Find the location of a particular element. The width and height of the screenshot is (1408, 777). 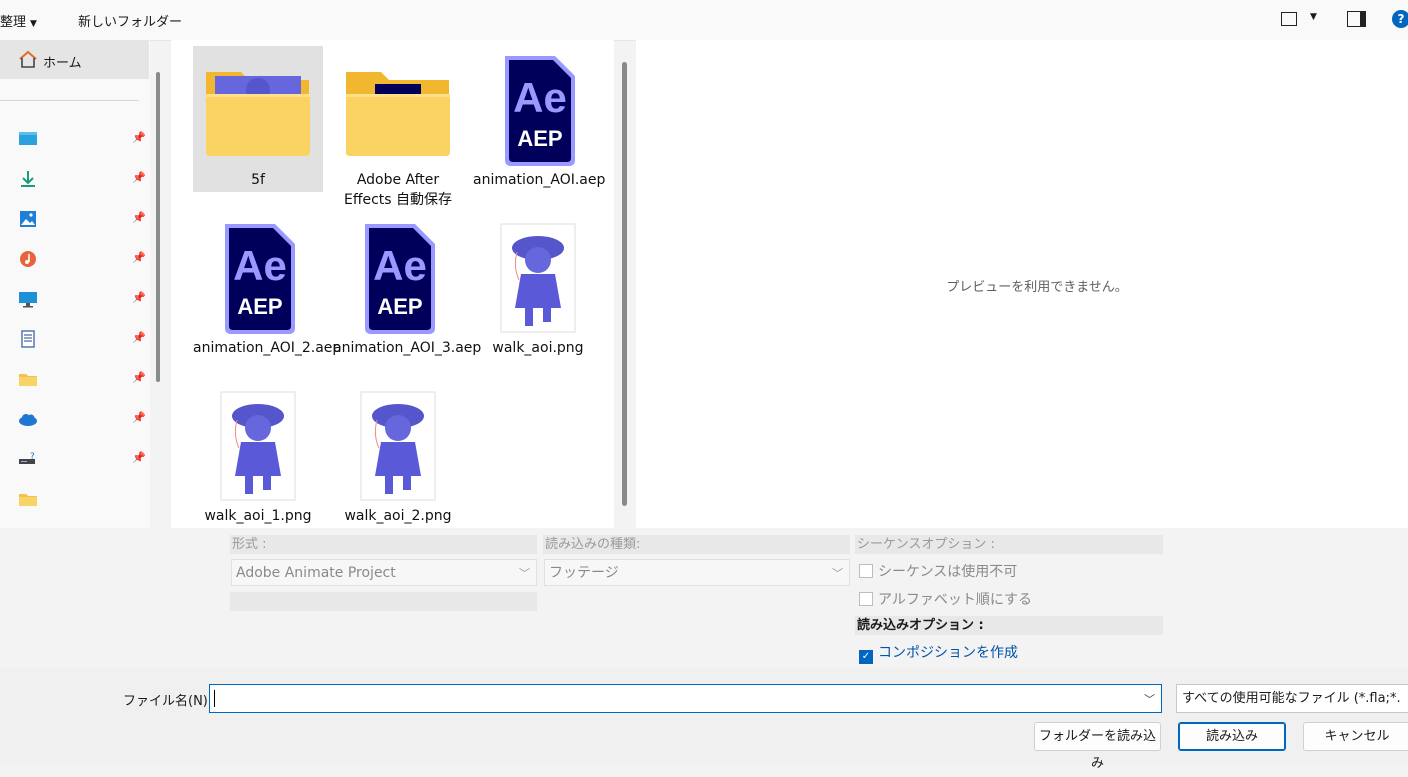

sidebar-item-documents: 📌 is located at coordinates (75, 338).